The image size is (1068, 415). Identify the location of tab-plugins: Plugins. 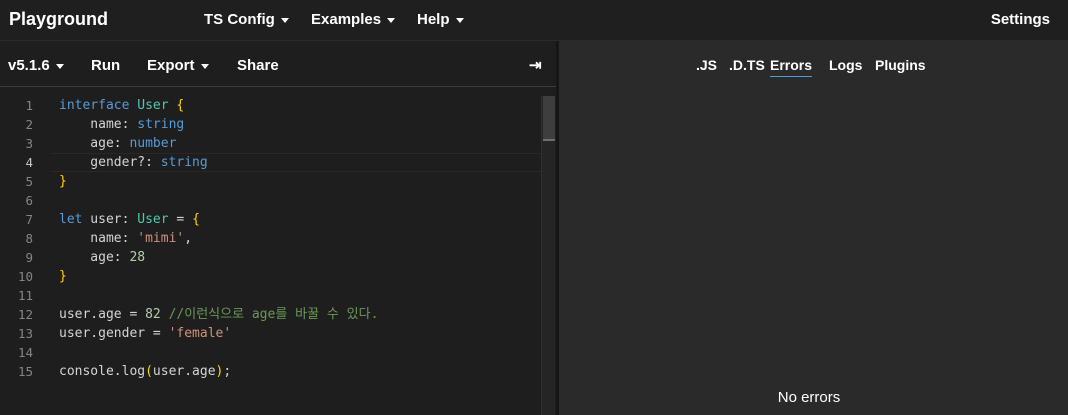
(900, 66).